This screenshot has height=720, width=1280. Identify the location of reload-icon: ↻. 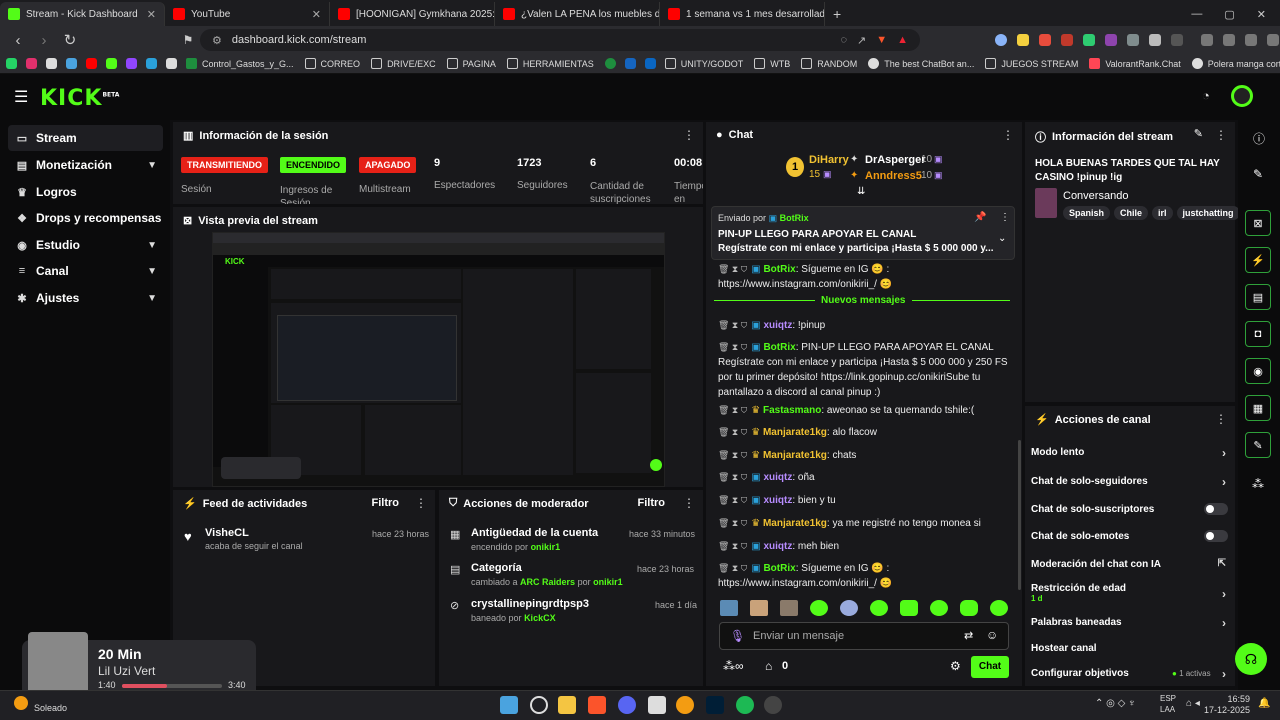
(70, 40).